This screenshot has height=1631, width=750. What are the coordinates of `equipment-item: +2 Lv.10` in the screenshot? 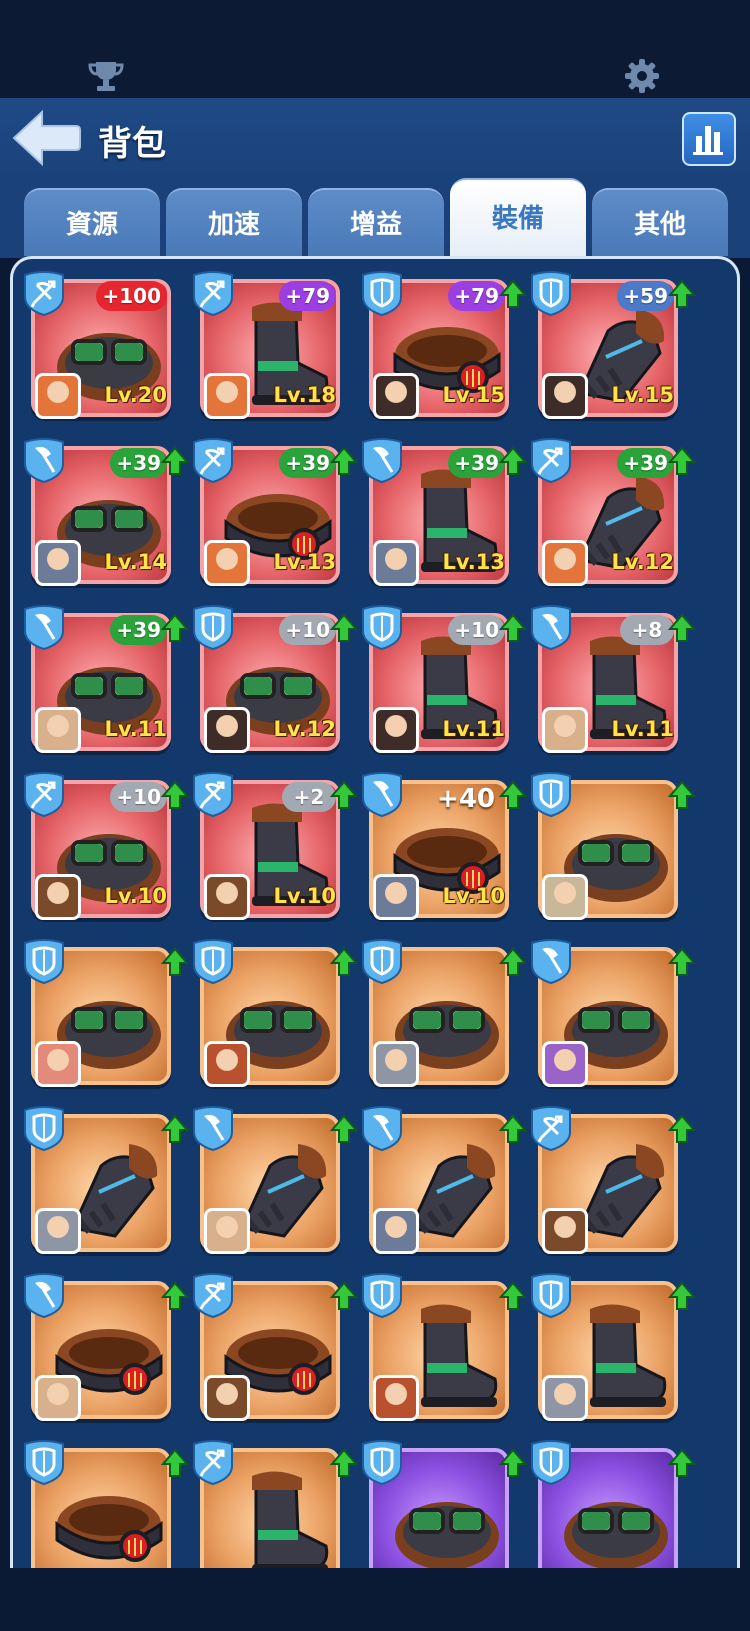 It's located at (274, 850).